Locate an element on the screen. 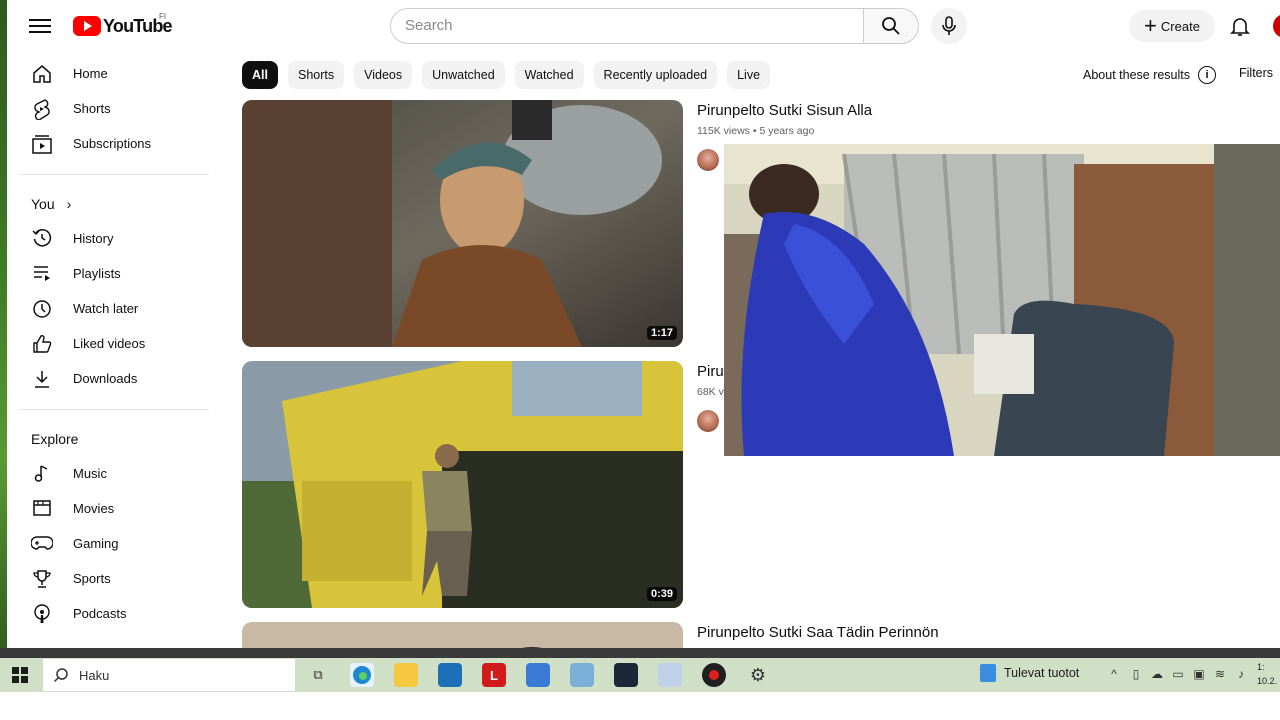  video-thumbnail is located at coordinates (462, 635).